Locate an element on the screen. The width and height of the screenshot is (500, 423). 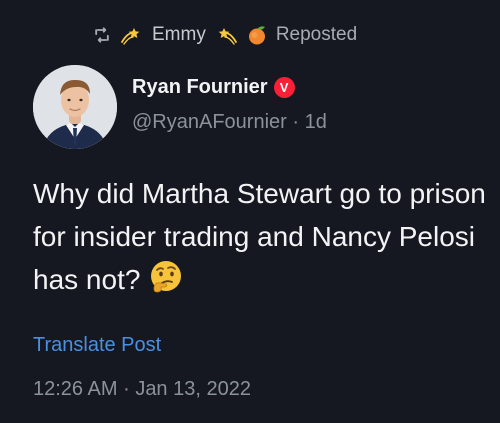
avatar is located at coordinates (75, 107).